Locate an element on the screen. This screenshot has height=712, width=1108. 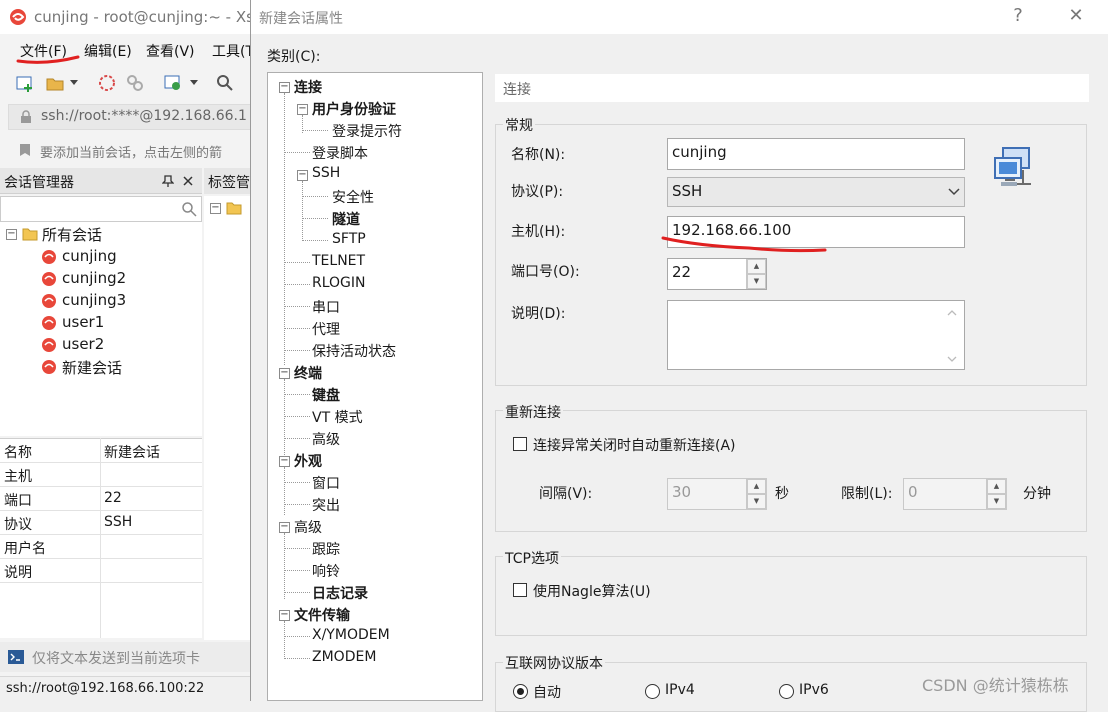
menu-edit: 编辑(E) is located at coordinates (108, 51).